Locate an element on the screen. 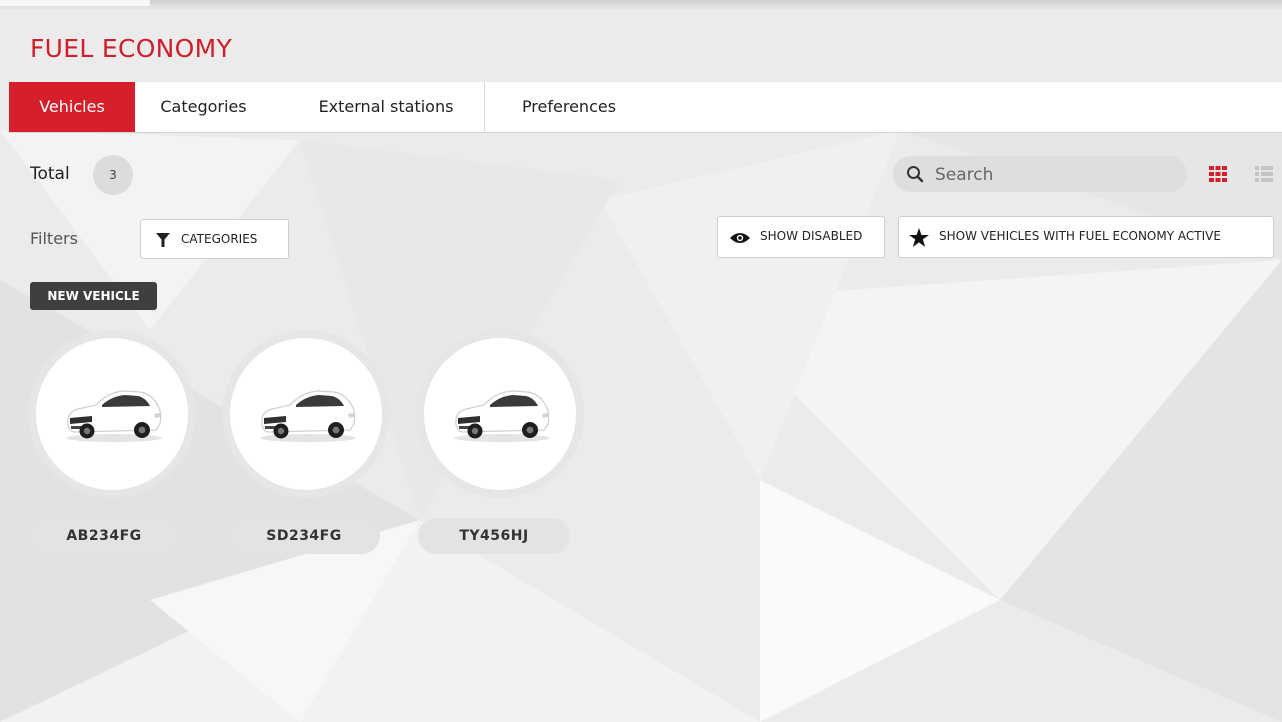  vehicle-plate-label: TY456HJ is located at coordinates (494, 536).